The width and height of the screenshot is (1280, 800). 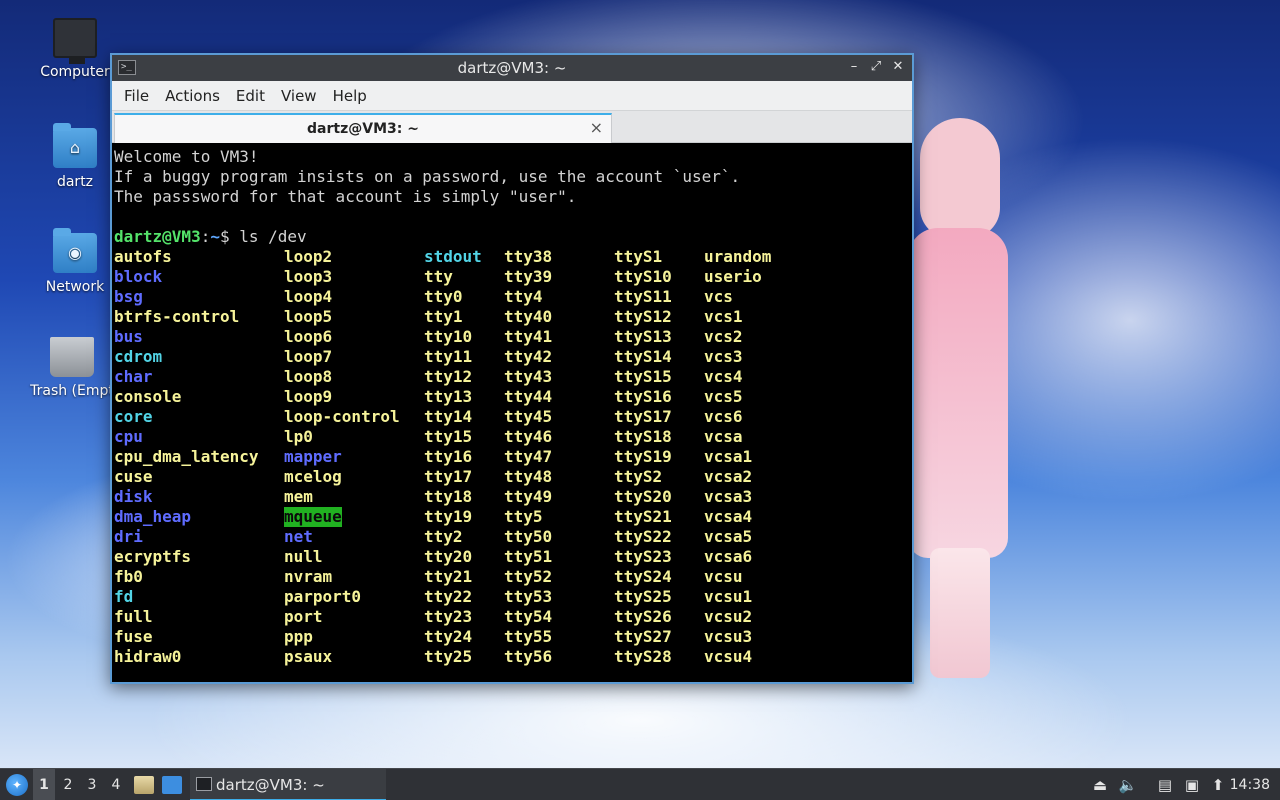 I want to click on dev-entry: mcelog, so click(x=313, y=476).